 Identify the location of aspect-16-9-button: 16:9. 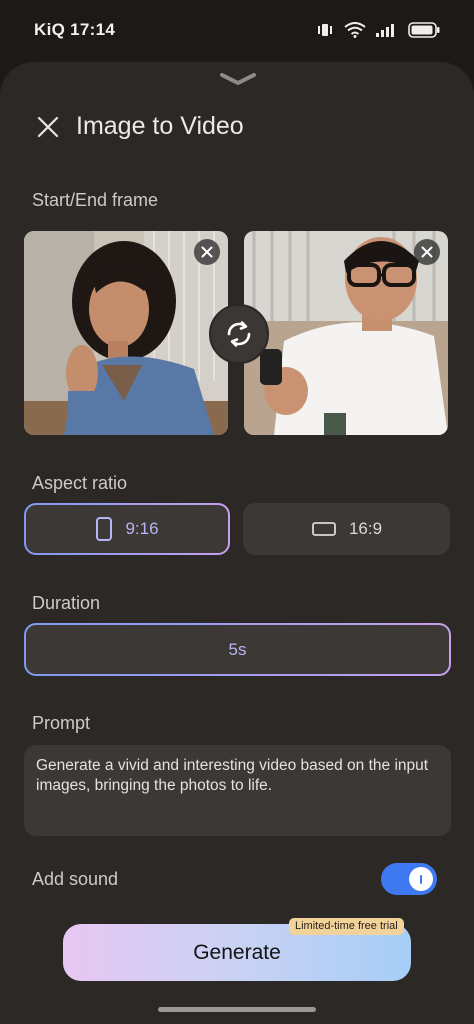
(346, 529).